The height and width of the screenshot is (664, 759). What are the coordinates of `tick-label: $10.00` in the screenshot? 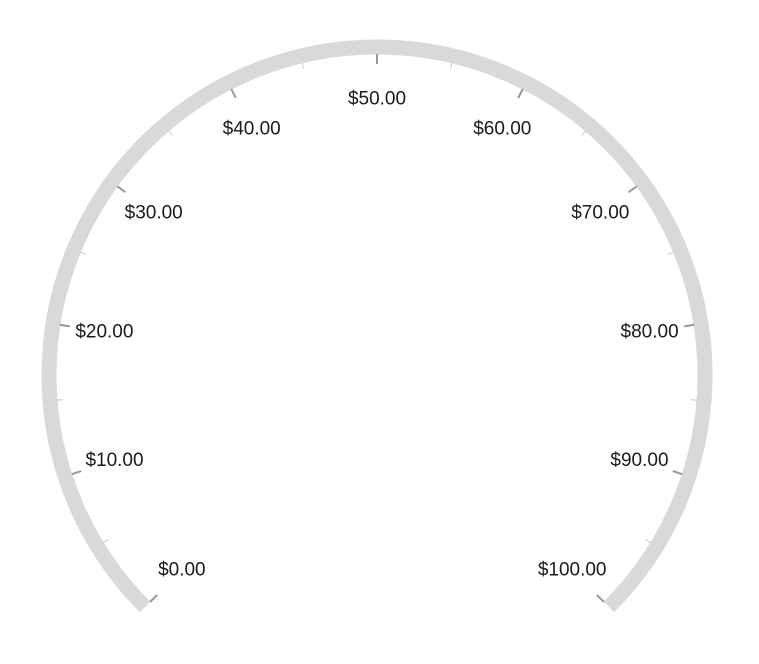 It's located at (114, 460).